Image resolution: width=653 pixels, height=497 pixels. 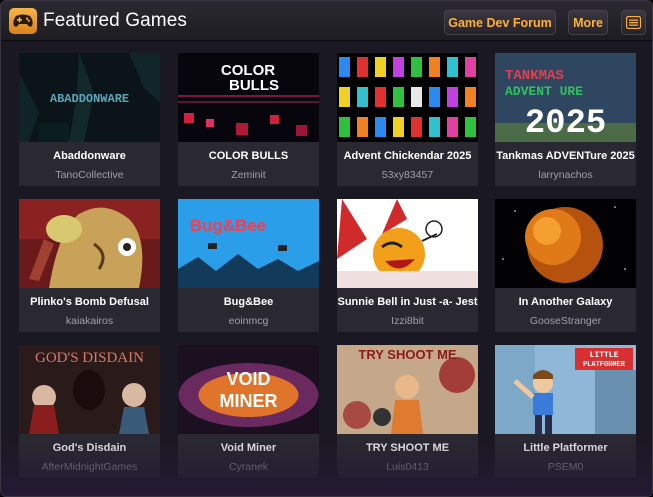 I want to click on game-author: Cyranek, so click(x=248, y=467).